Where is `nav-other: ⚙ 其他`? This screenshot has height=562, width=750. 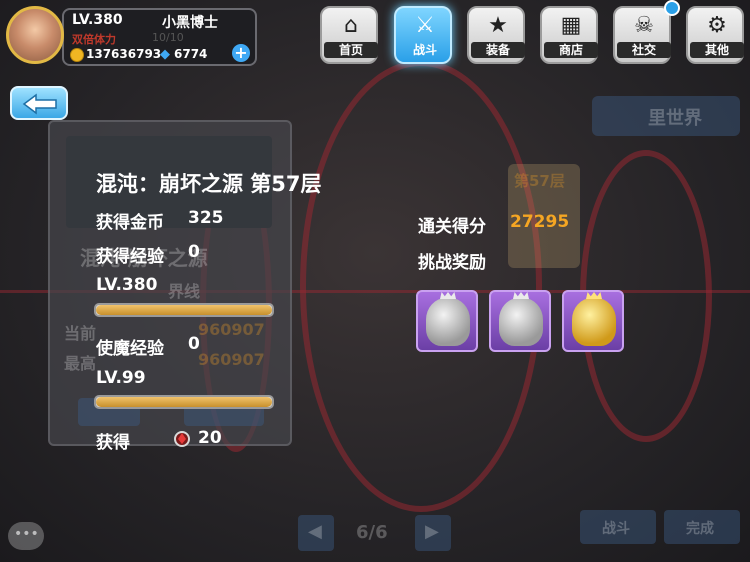 nav-other: ⚙ 其他 is located at coordinates (715, 35).